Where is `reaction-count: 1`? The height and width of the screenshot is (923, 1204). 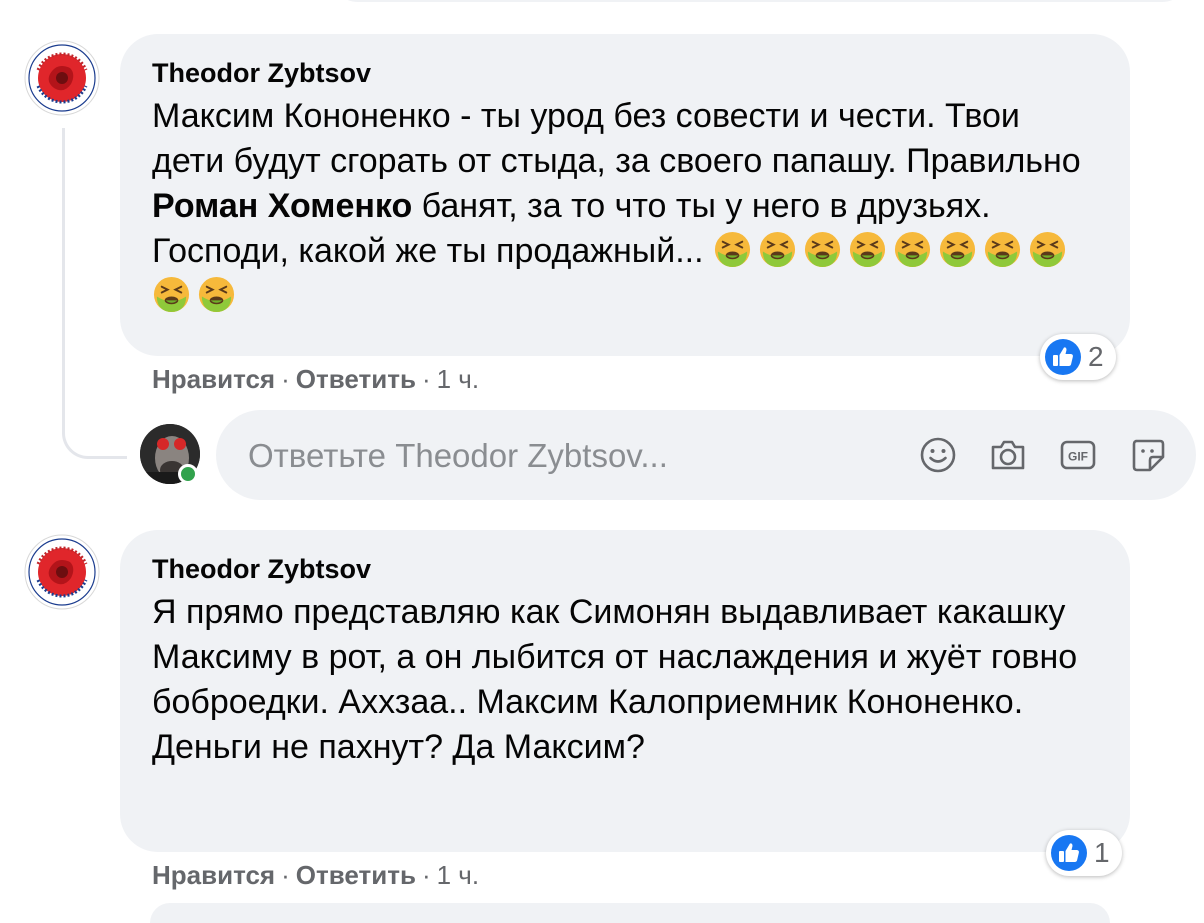 reaction-count: 1 is located at coordinates (1102, 852).